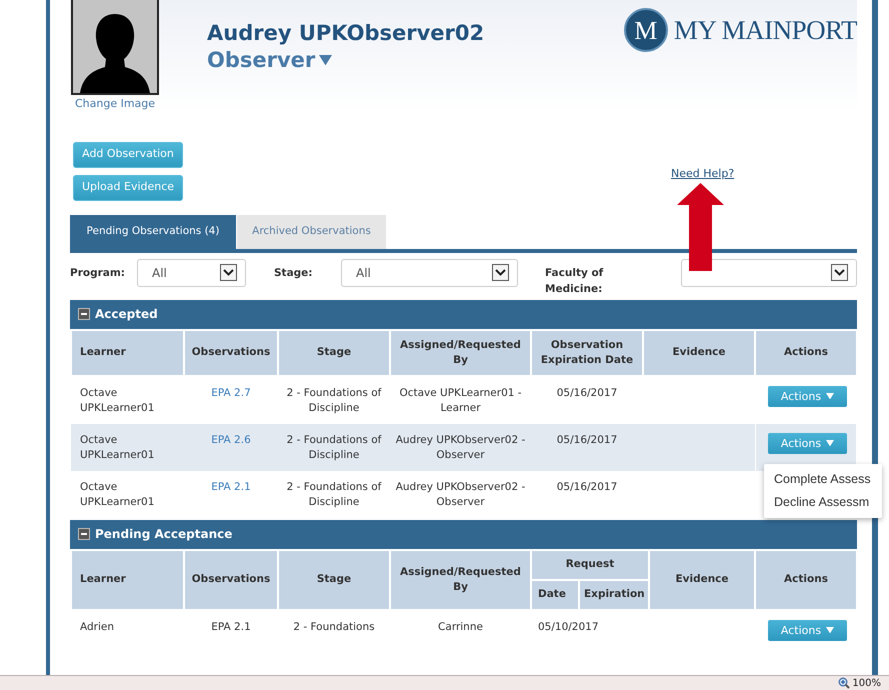 This screenshot has width=889, height=690. What do you see at coordinates (823, 502) in the screenshot?
I see `menu-item: Decline Assessm` at bounding box center [823, 502].